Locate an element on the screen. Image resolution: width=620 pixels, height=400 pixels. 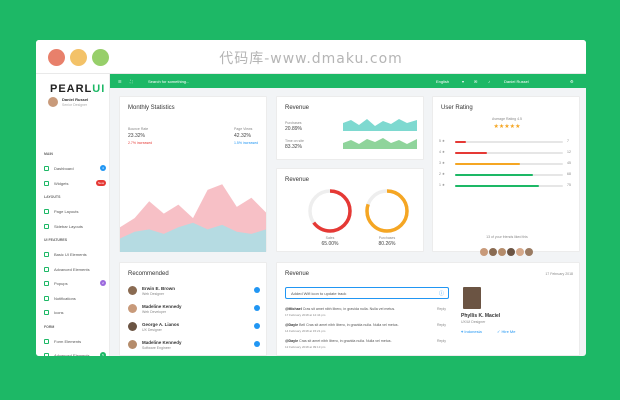
star-rating: ★★★★★ is located at coordinates (507, 126).